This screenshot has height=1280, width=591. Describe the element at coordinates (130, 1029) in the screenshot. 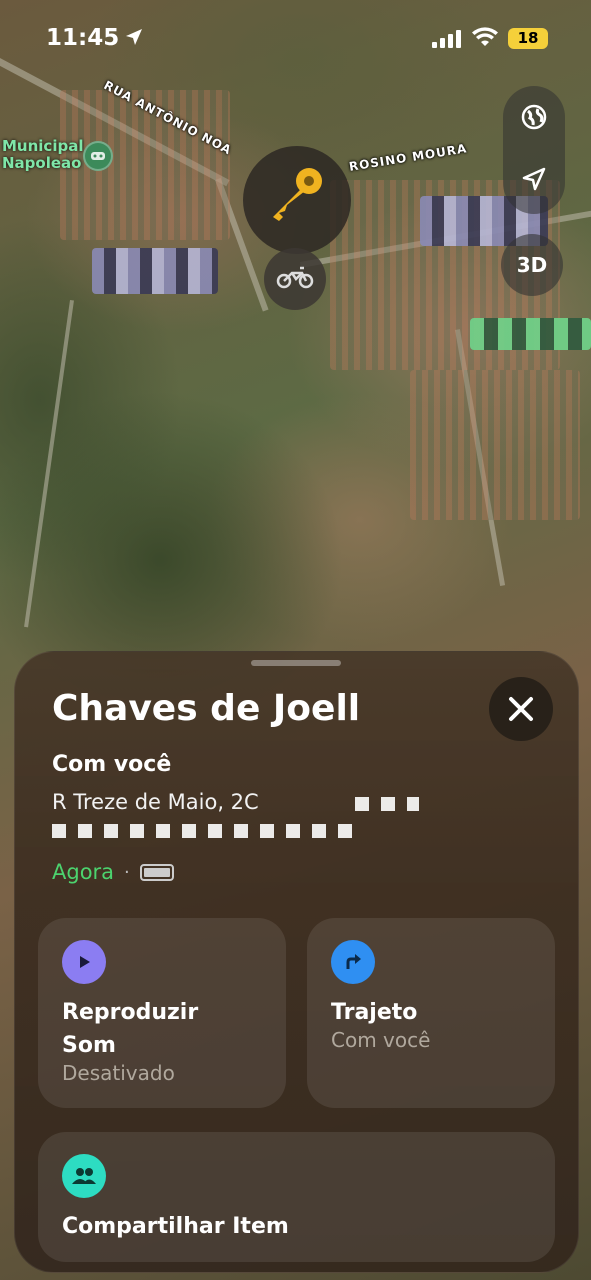

I see `play-sound-label: Reproduzir Som` at that location.